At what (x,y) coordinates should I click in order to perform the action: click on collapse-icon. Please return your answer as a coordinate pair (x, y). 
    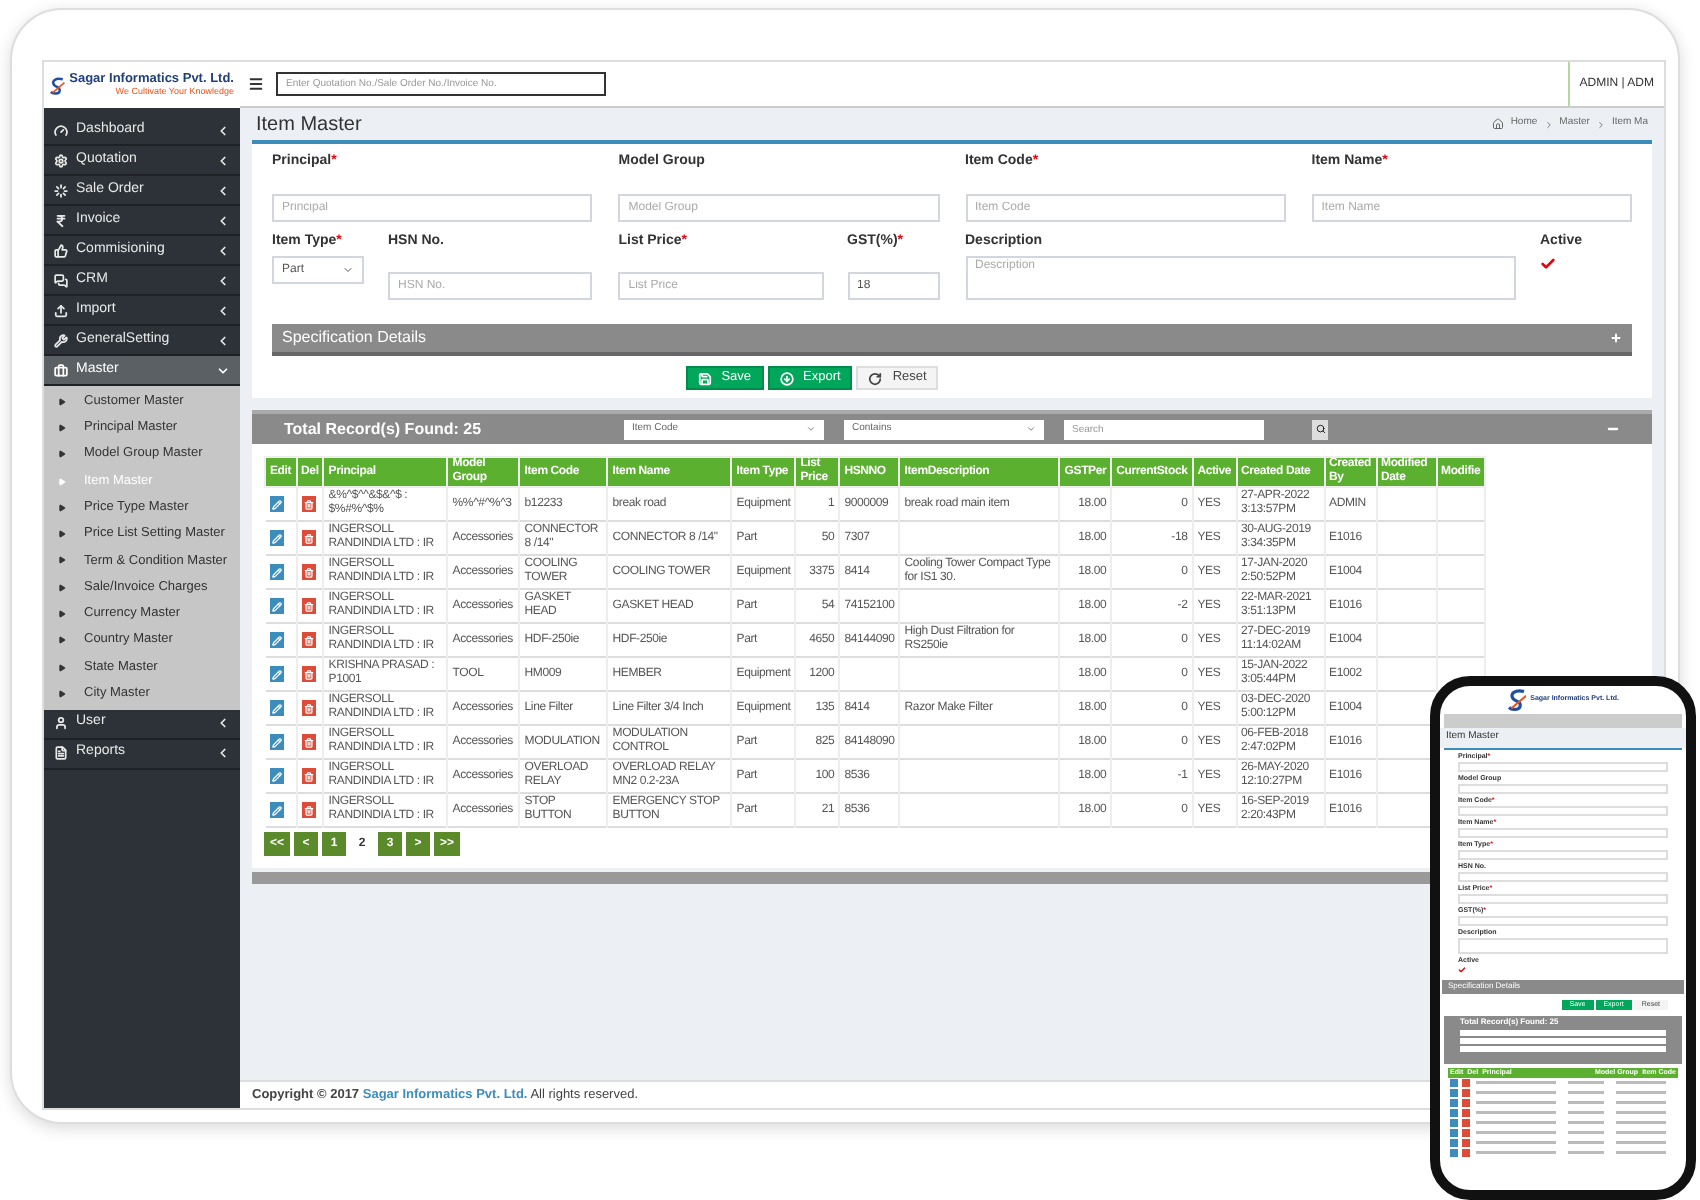
    Looking at the image, I should click on (1613, 429).